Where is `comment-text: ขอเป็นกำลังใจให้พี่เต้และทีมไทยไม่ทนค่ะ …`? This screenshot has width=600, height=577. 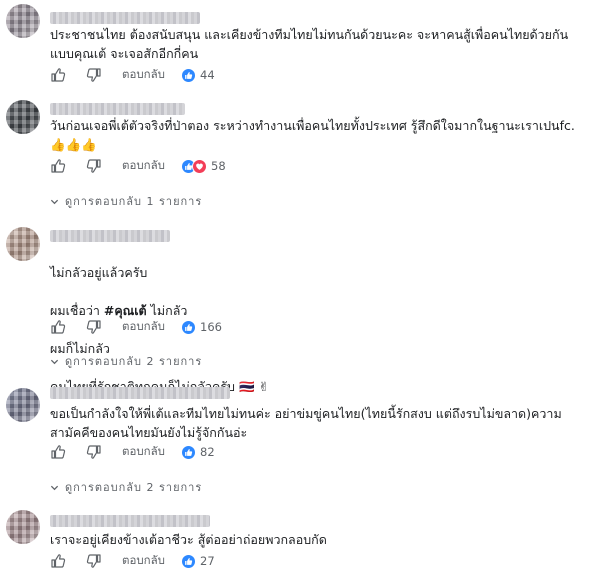 comment-text: ขอเป็นกำลังใจให้พี่เต้และทีมไทยไม่ทนค่ะ … is located at coordinates (306, 423).